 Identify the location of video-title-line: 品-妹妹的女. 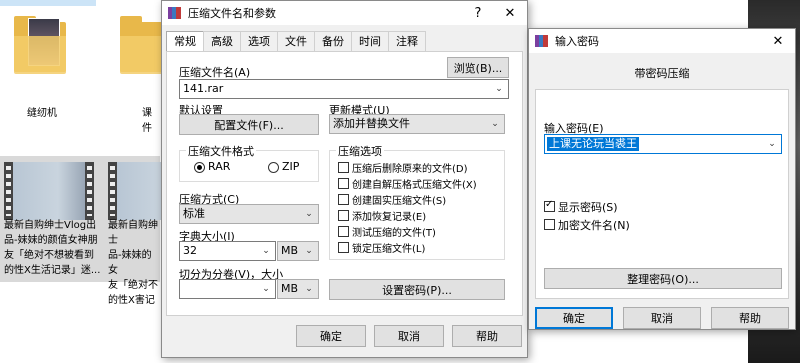
(130, 263).